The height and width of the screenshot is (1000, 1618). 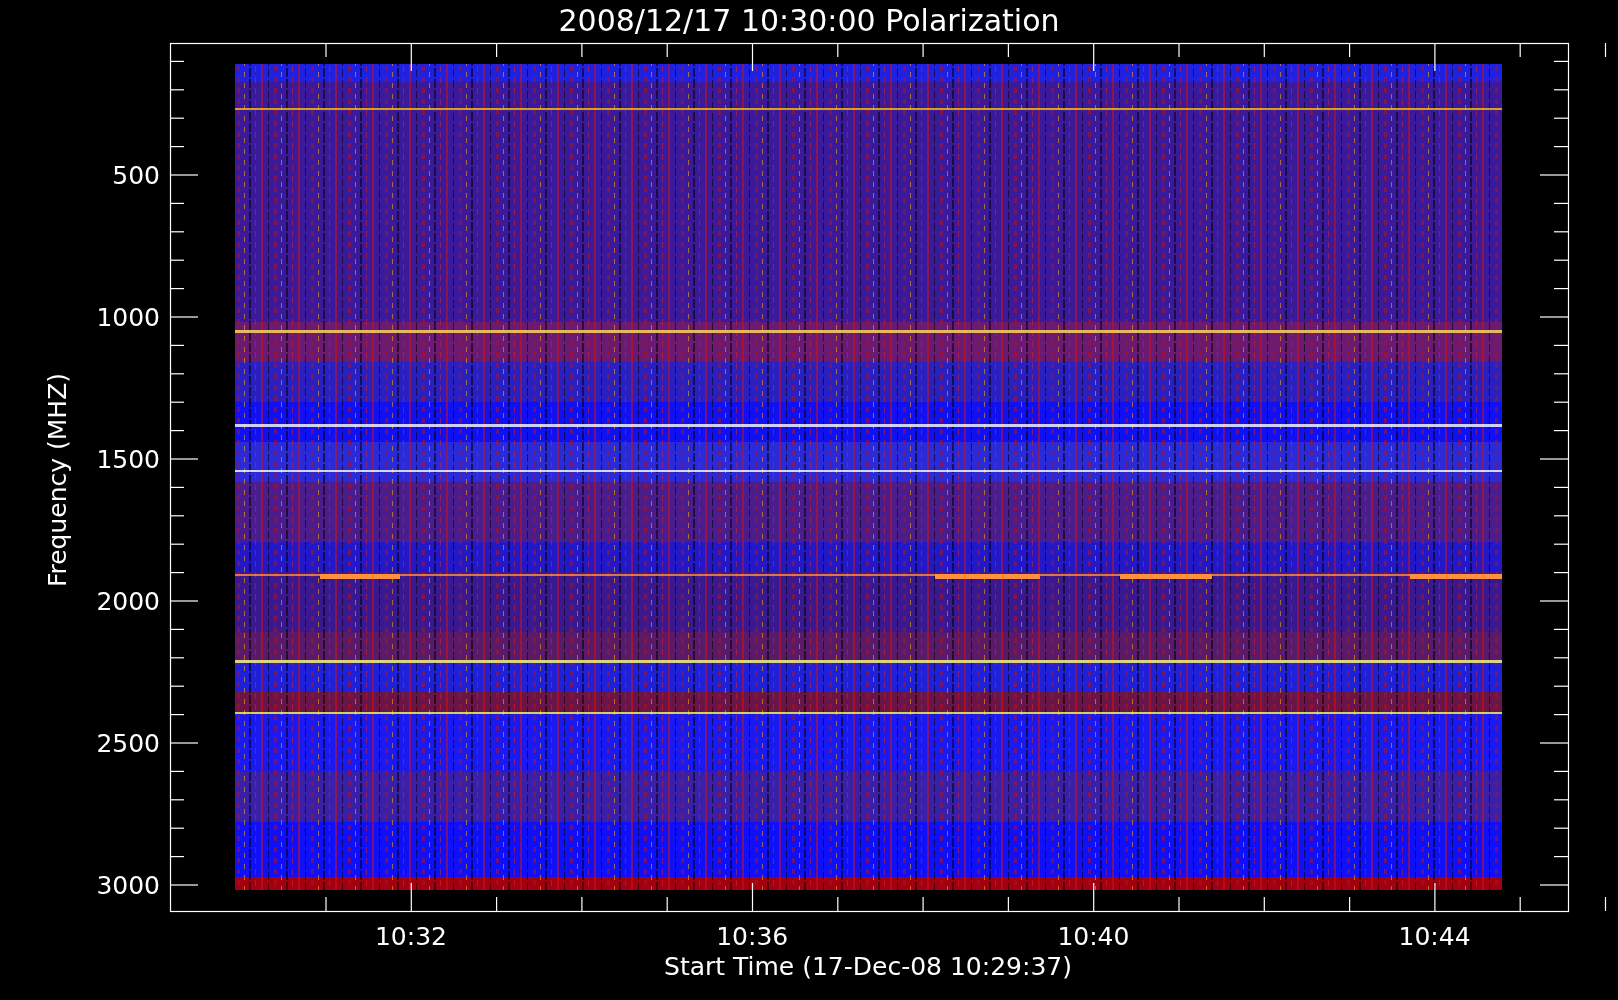 I want to click on y-tick-label: 1000, so click(x=128, y=317).